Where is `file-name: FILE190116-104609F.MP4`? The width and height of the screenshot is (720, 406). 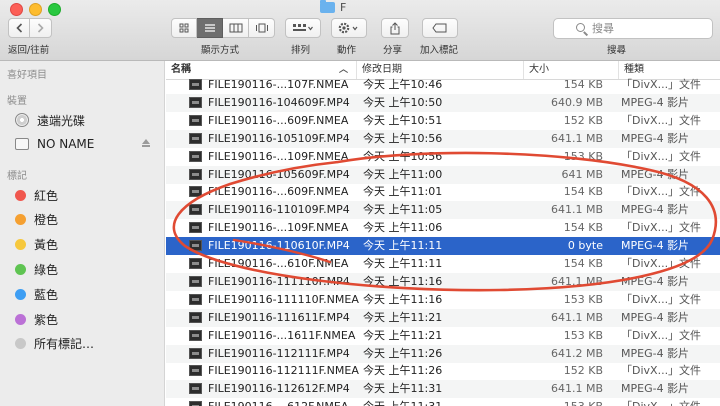
file-name: FILE190116-104609F.MP4 is located at coordinates (279, 102).